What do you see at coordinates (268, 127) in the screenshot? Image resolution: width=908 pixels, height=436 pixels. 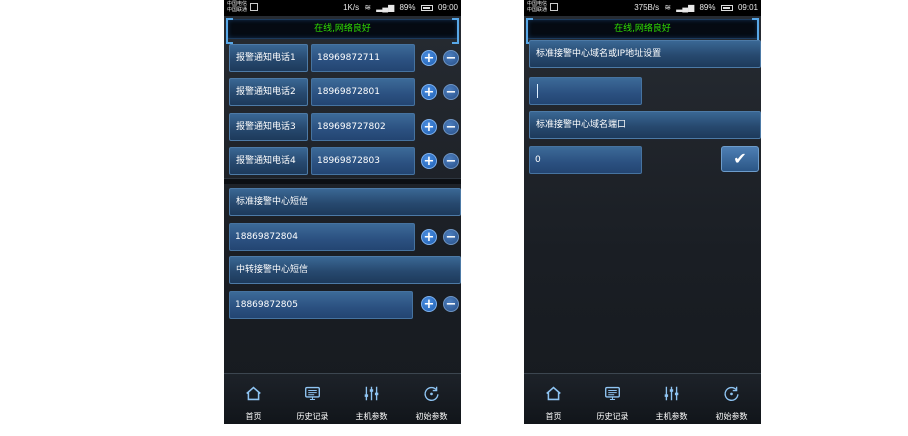 I see `alarm-phone-label-3: 报警通知电话3` at bounding box center [268, 127].